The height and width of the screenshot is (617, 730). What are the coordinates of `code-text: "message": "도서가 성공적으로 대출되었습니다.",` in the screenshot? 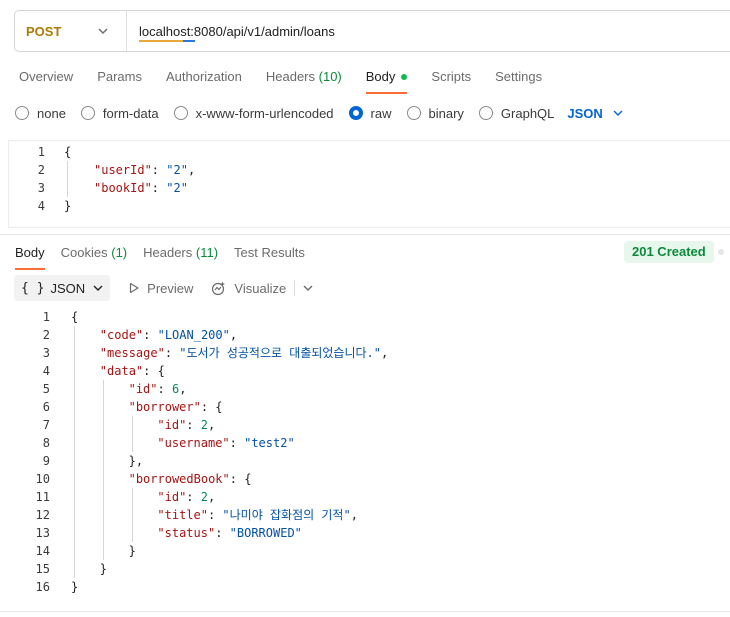 It's located at (244, 353).